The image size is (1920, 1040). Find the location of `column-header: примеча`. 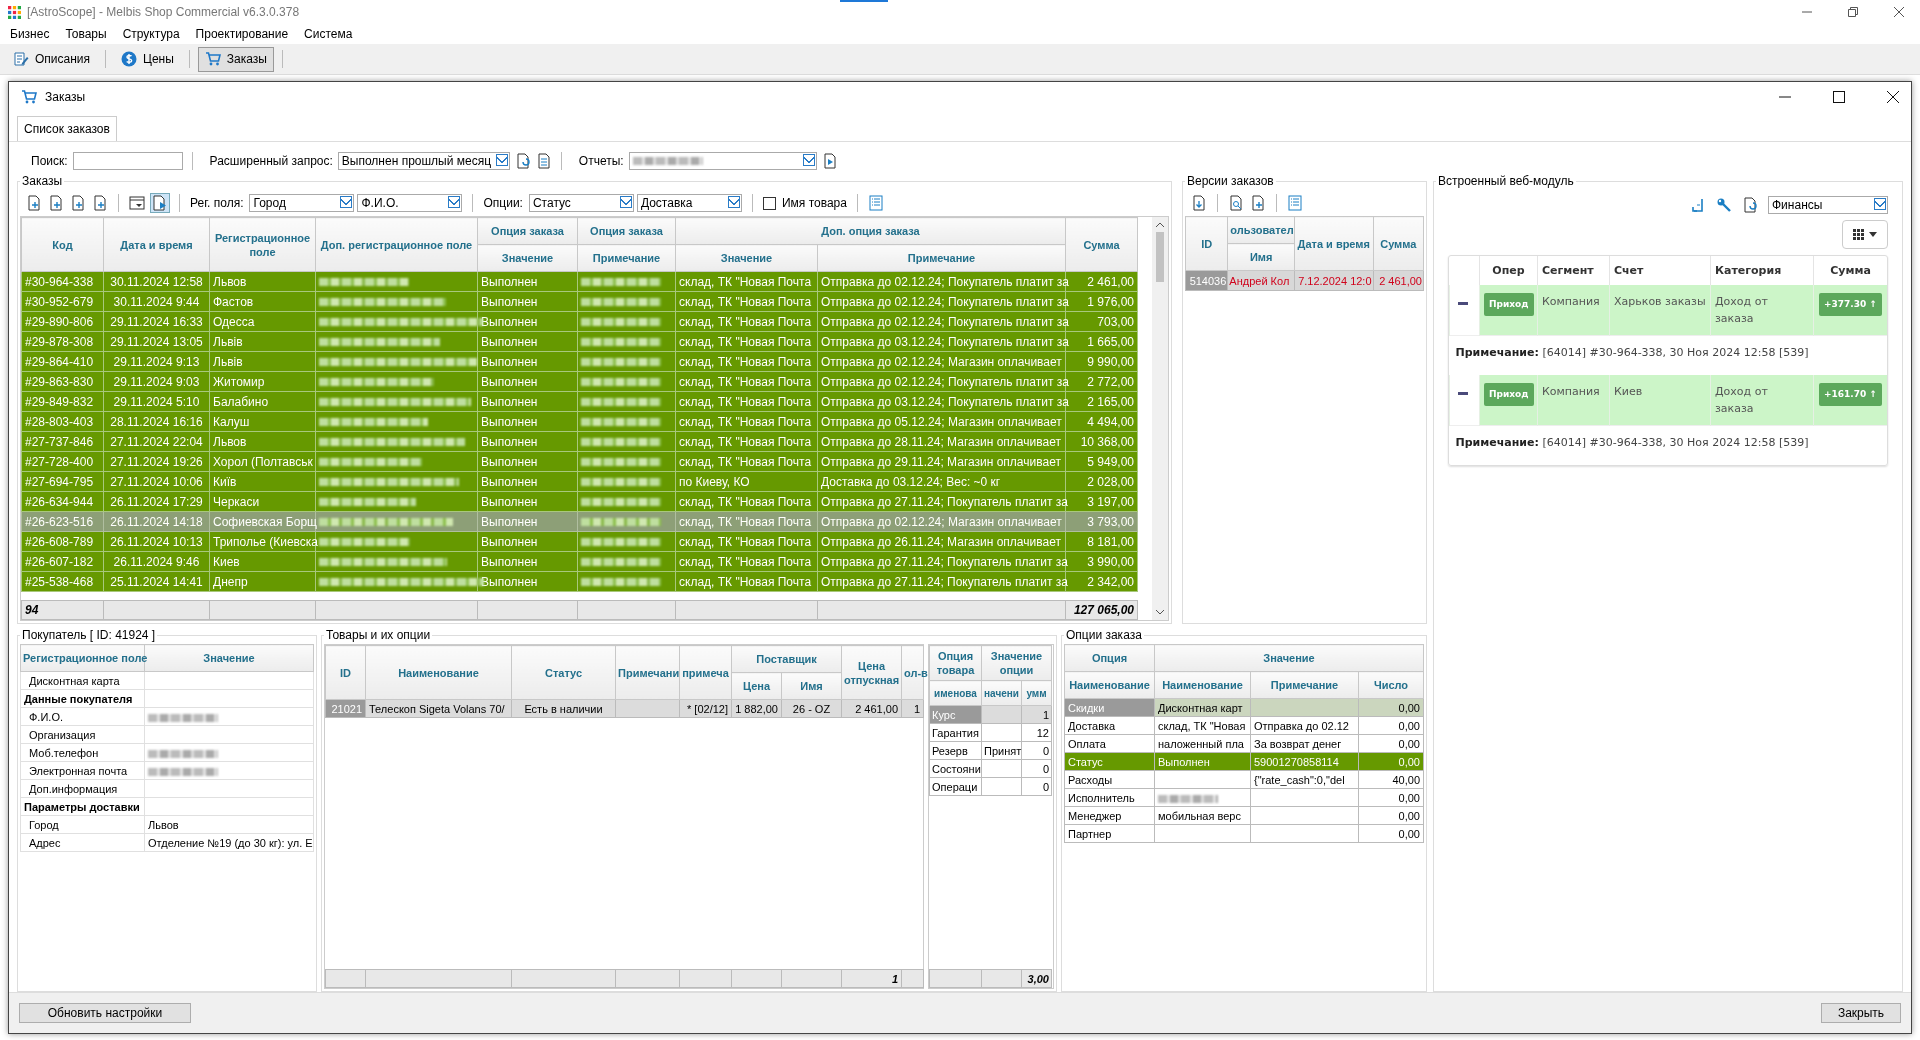

column-header: примеча is located at coordinates (705, 672).